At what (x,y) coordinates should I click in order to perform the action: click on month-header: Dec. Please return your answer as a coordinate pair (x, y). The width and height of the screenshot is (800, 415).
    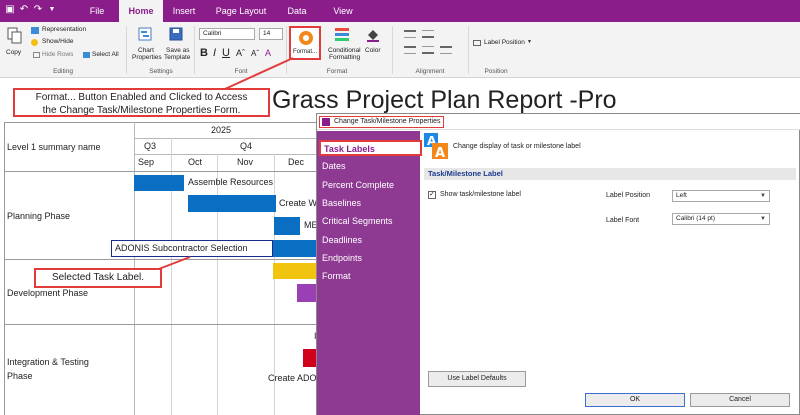
    Looking at the image, I should click on (296, 162).